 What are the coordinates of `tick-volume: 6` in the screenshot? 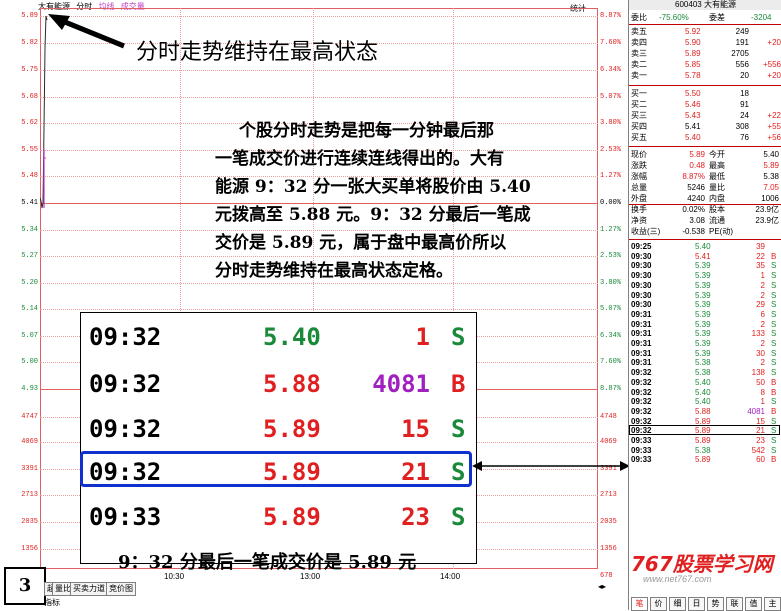 It's located at (762, 314).